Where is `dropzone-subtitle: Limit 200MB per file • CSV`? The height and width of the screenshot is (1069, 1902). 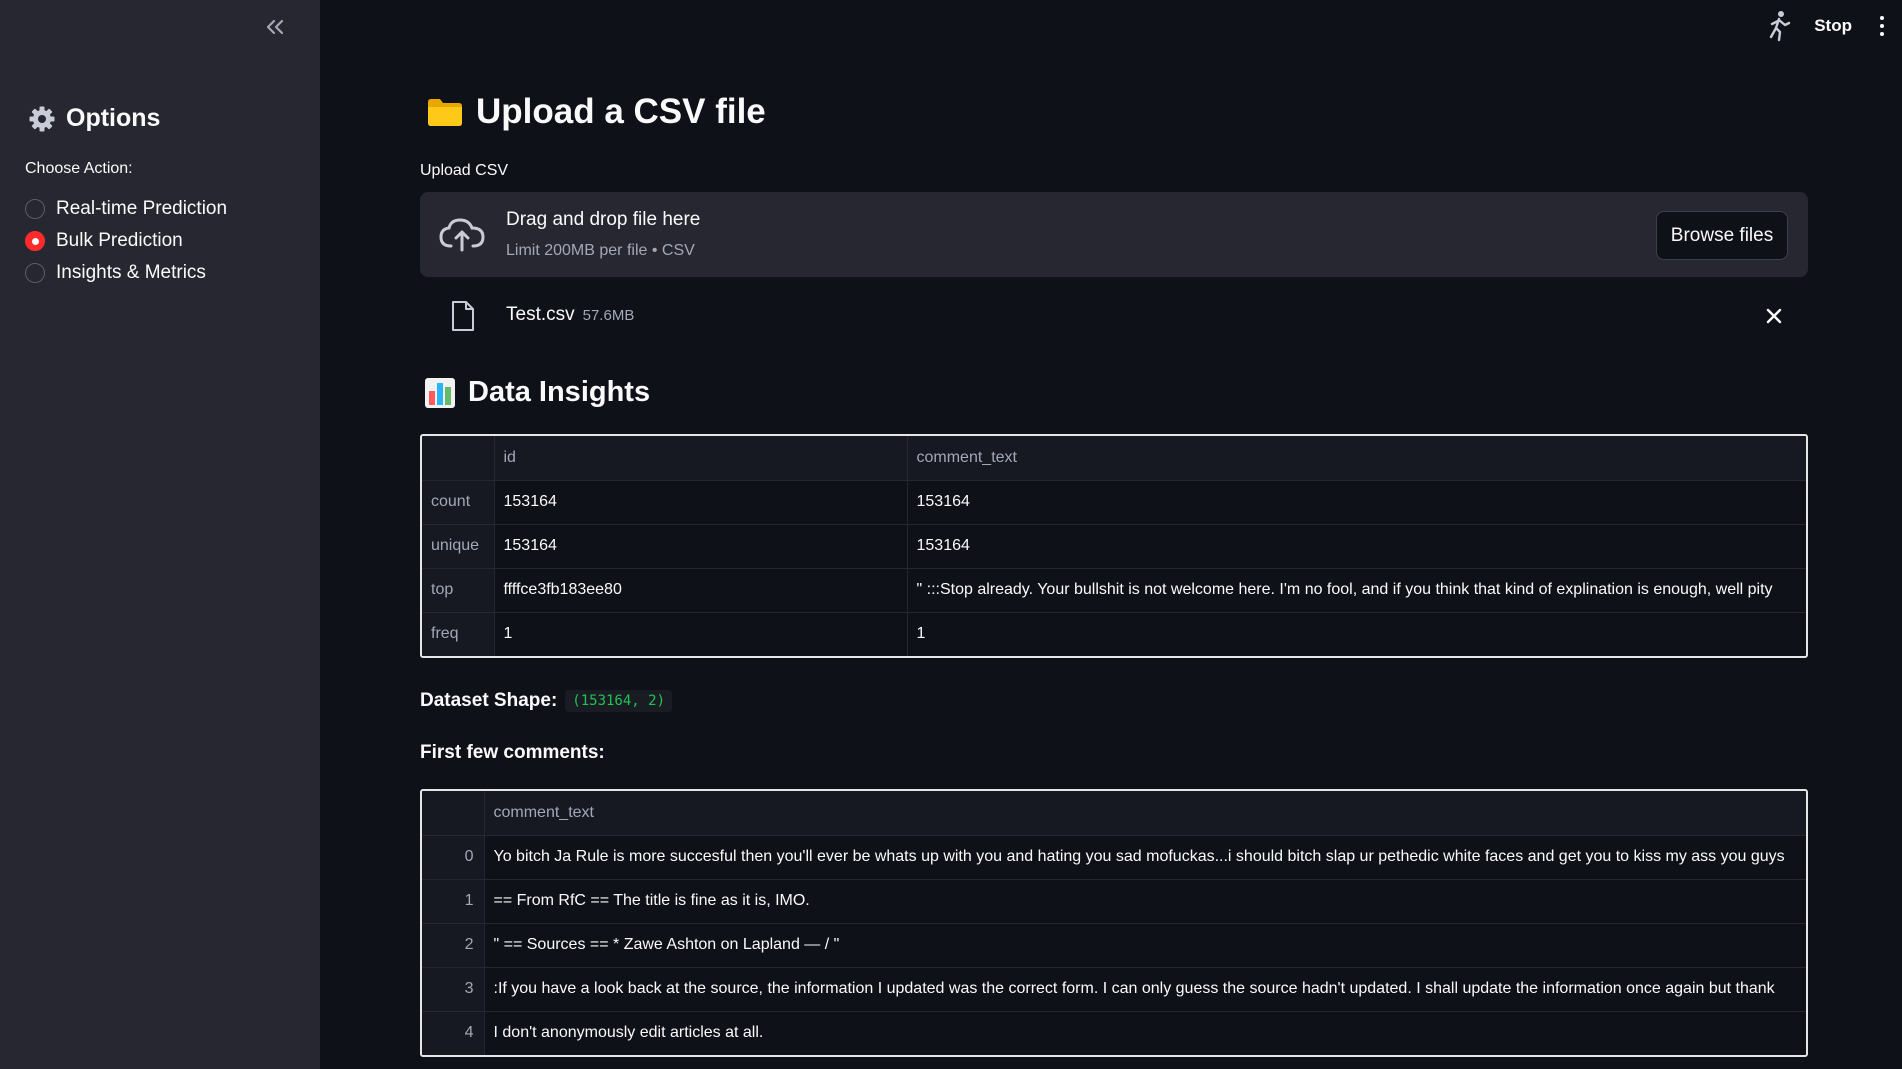 dropzone-subtitle: Limit 200MB per file • CSV is located at coordinates (600, 250).